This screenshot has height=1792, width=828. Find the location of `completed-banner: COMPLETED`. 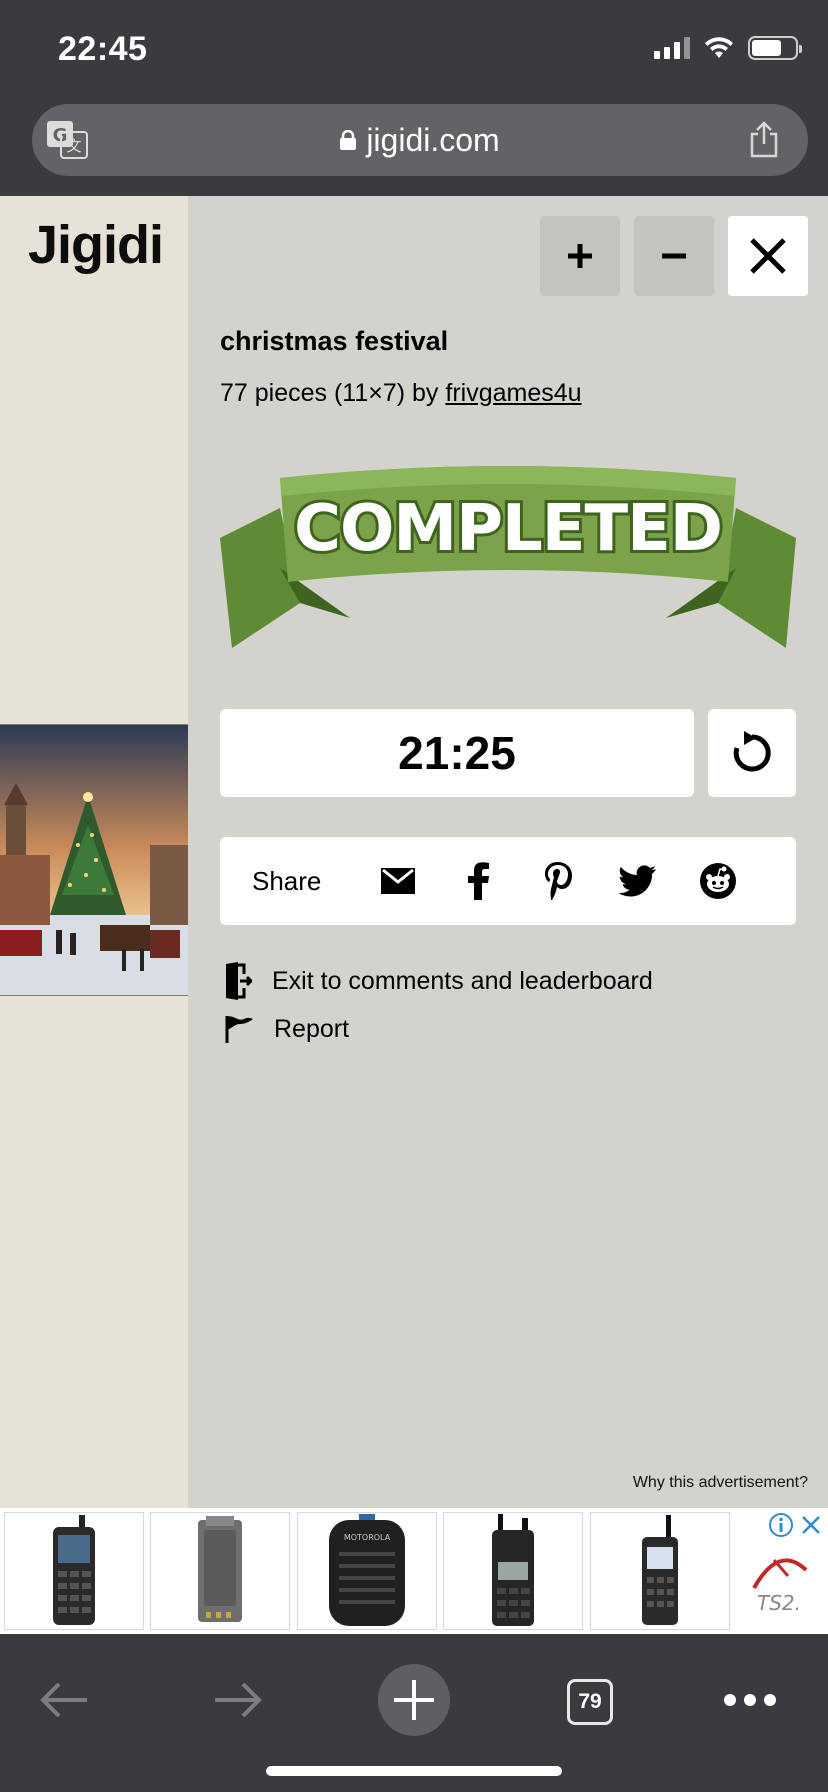

completed-banner: COMPLETED is located at coordinates (508, 557).